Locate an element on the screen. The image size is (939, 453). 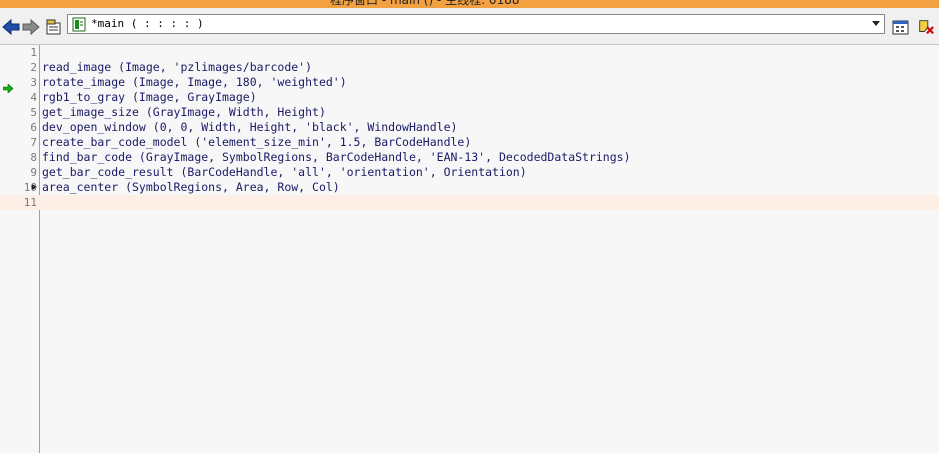
line-number: 3 is located at coordinates (33, 82).